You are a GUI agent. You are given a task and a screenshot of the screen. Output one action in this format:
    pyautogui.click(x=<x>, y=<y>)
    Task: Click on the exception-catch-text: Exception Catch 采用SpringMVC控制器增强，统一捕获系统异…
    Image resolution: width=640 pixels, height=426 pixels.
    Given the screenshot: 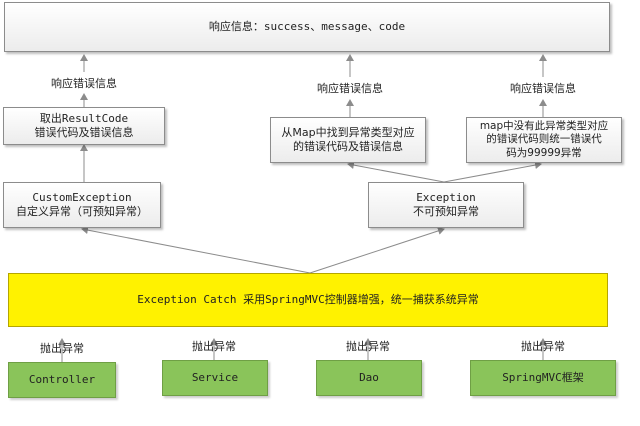 What is the action you would take?
    pyautogui.click(x=308, y=300)
    